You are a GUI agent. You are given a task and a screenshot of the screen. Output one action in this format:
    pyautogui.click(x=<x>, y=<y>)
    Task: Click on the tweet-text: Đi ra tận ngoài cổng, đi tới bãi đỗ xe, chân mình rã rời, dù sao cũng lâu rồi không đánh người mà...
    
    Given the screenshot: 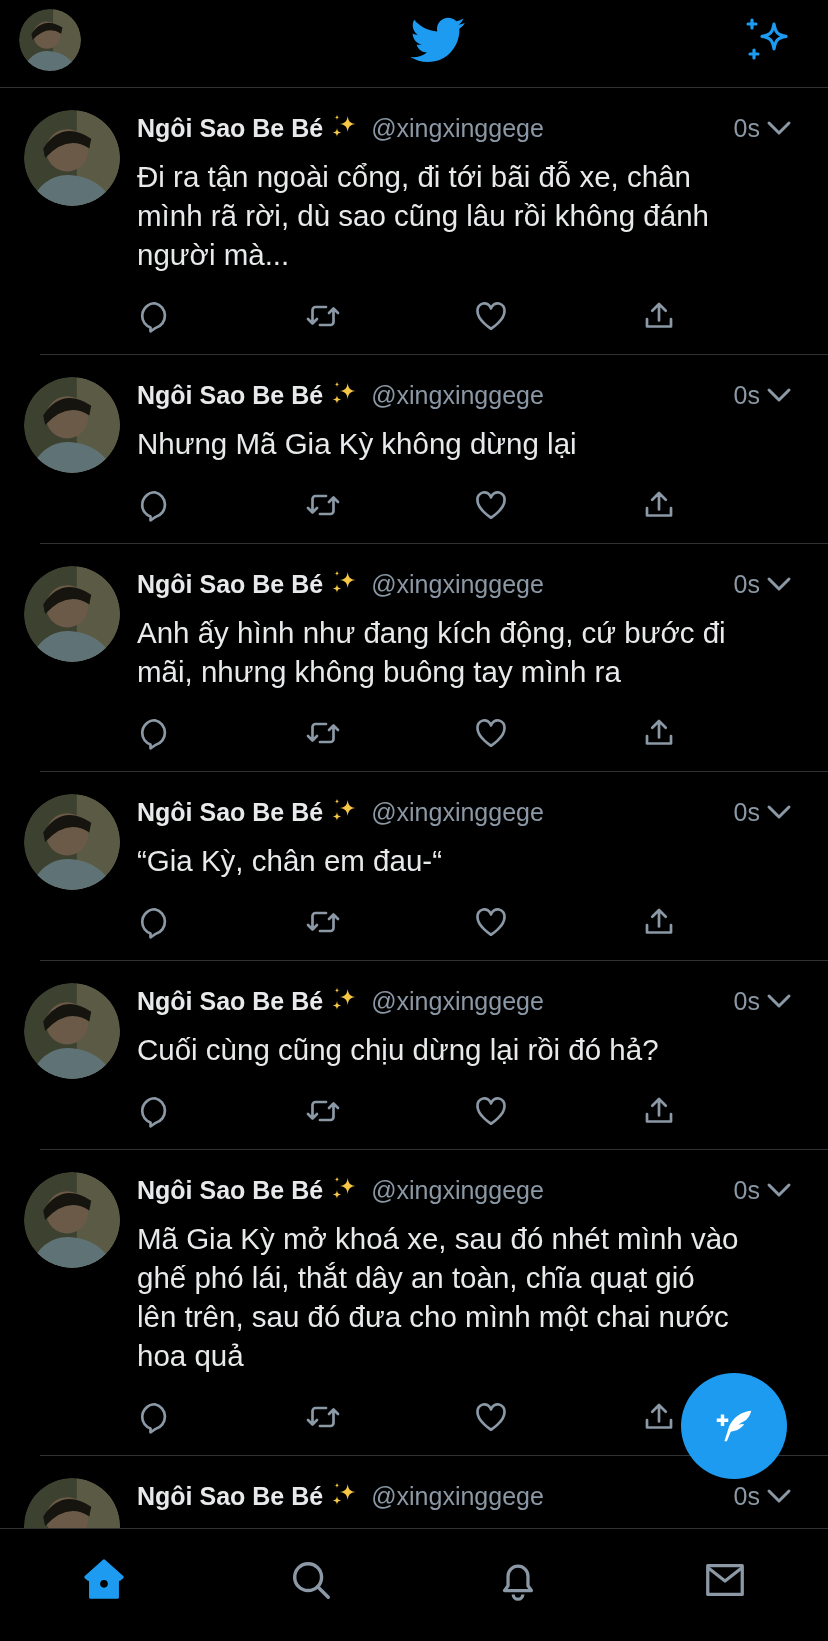 What is the action you would take?
    pyautogui.click(x=423, y=216)
    